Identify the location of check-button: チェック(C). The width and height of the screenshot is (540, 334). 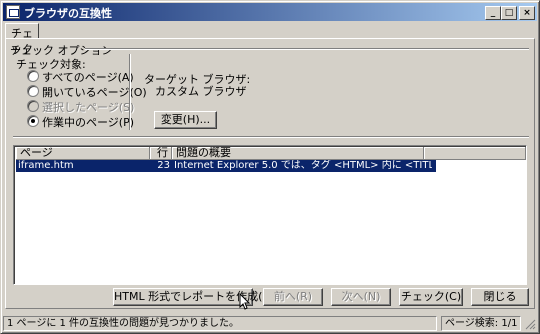
(431, 297).